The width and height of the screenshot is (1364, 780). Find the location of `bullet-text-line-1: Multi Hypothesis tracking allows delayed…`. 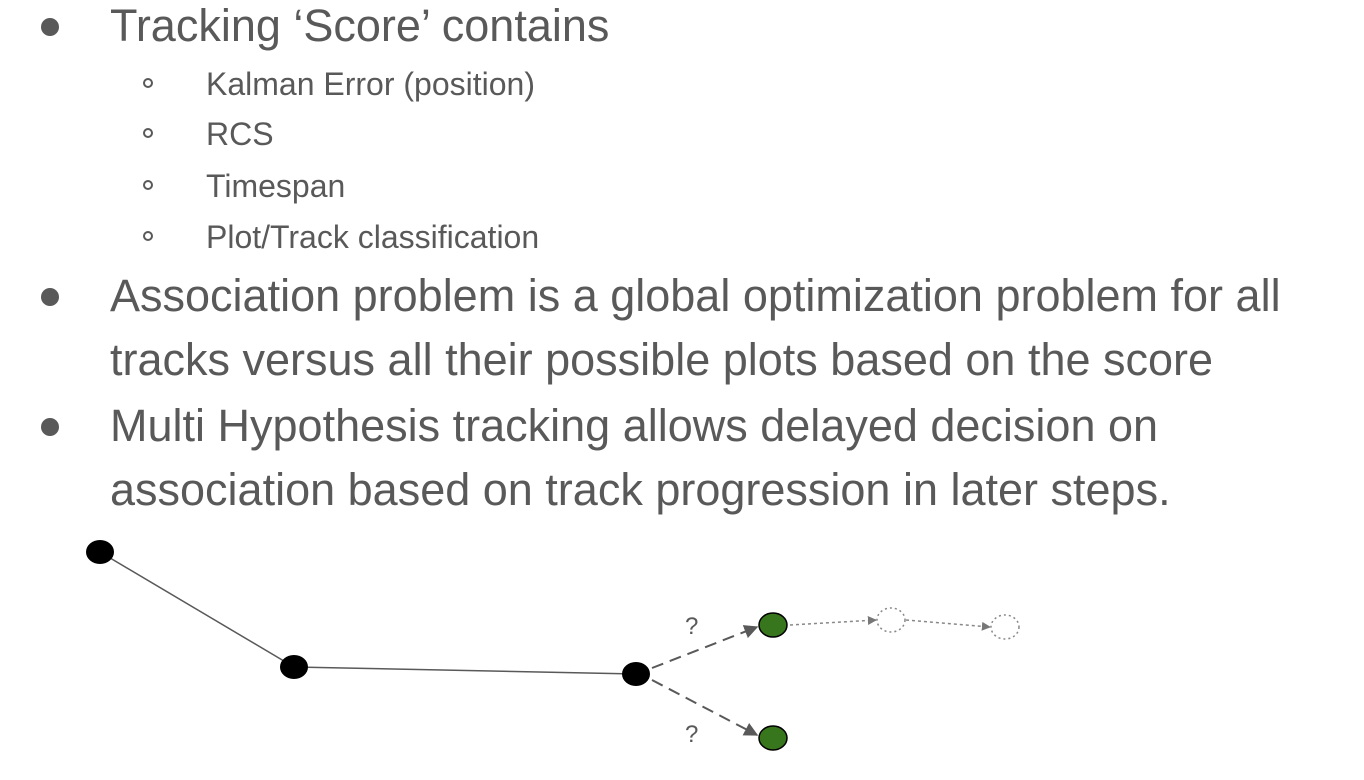

bullet-text-line-1: Multi Hypothesis tracking allows delayed… is located at coordinates (634, 425).